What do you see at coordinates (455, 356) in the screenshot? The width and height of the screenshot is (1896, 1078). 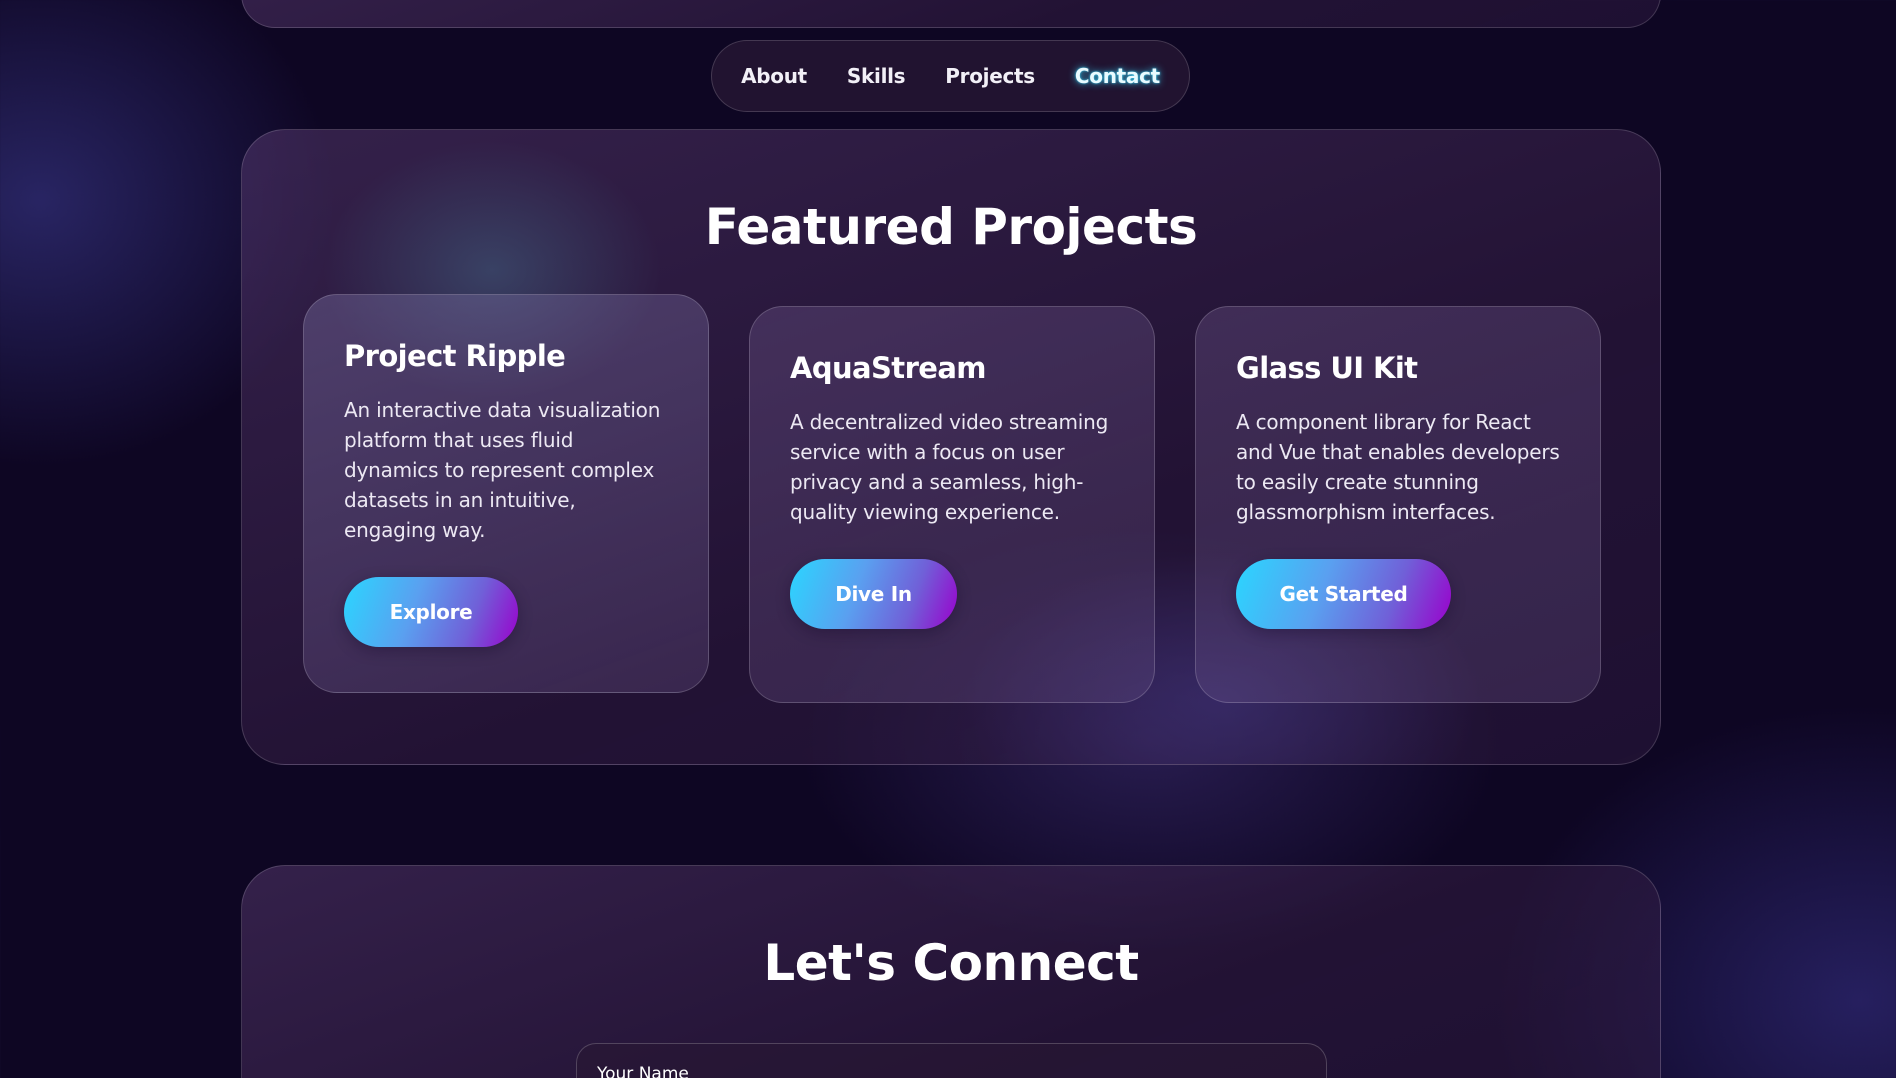 I see `project-title: Project Ripple` at bounding box center [455, 356].